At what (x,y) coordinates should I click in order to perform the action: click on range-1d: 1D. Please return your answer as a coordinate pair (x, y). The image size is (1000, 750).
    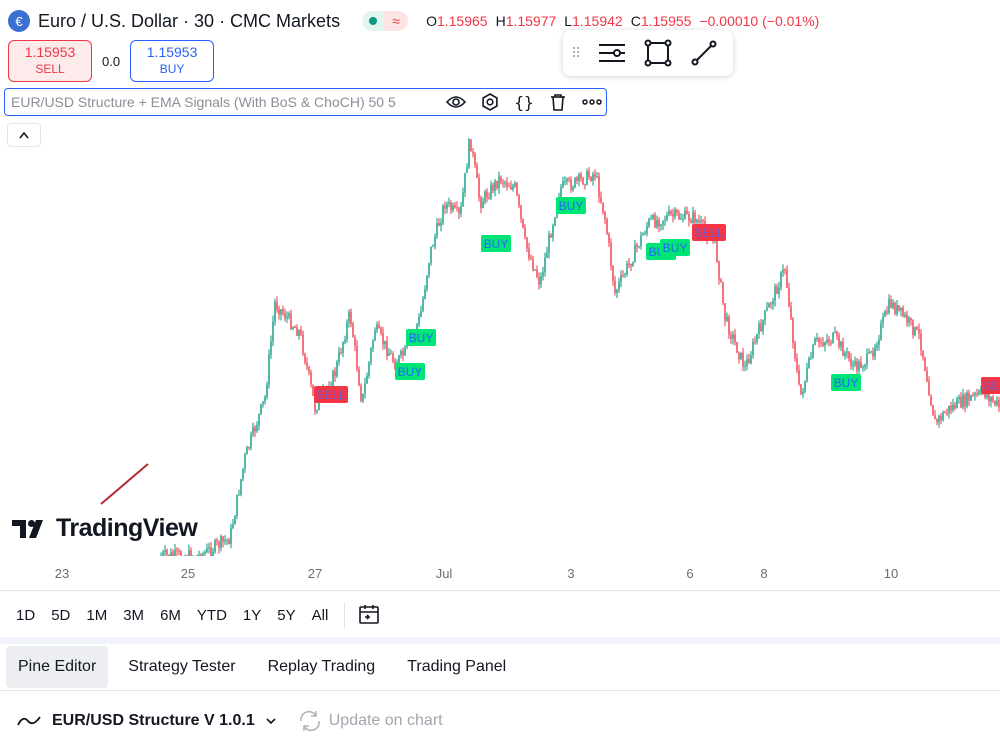
    Looking at the image, I should click on (25, 615).